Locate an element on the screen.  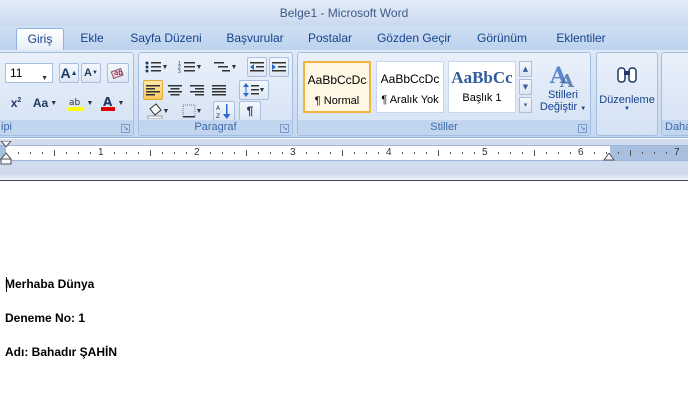
numbering-button: 123 ▼ is located at coordinates (190, 67).